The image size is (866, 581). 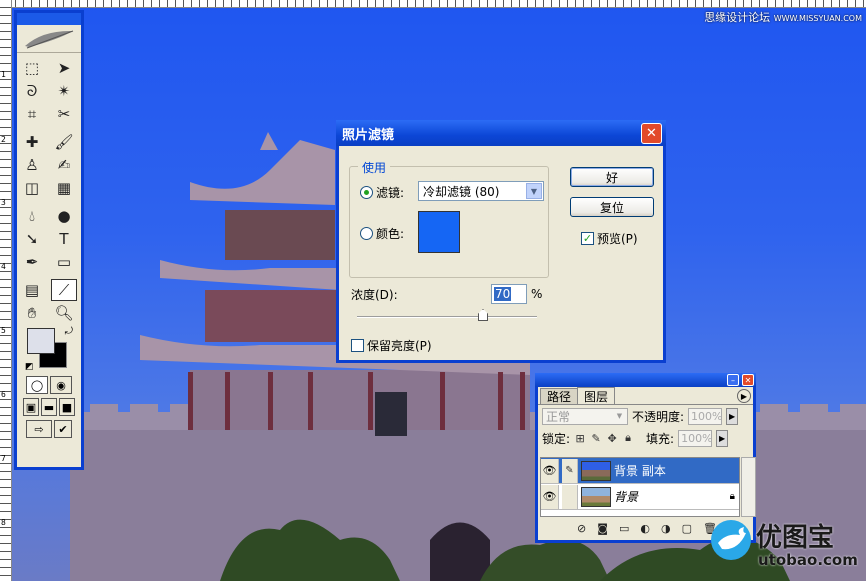 I want to click on blend-row: 正常 ▼ 不透明度: 100% ▶, so click(x=645, y=416).